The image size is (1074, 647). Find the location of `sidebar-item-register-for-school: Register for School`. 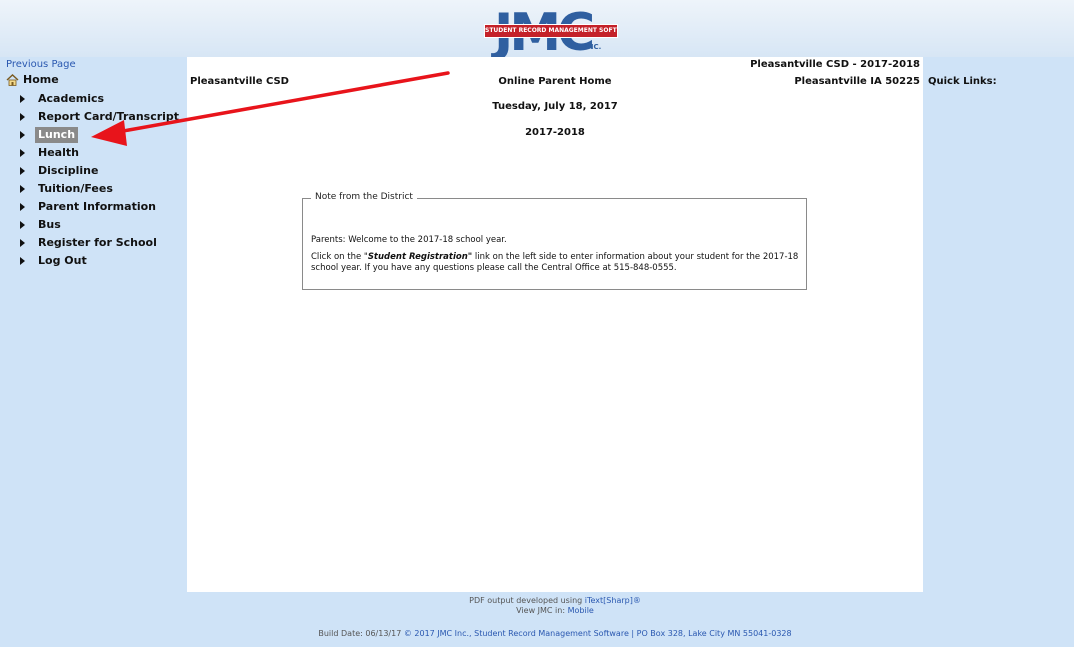

sidebar-item-register-for-school: Register for School is located at coordinates (101, 243).